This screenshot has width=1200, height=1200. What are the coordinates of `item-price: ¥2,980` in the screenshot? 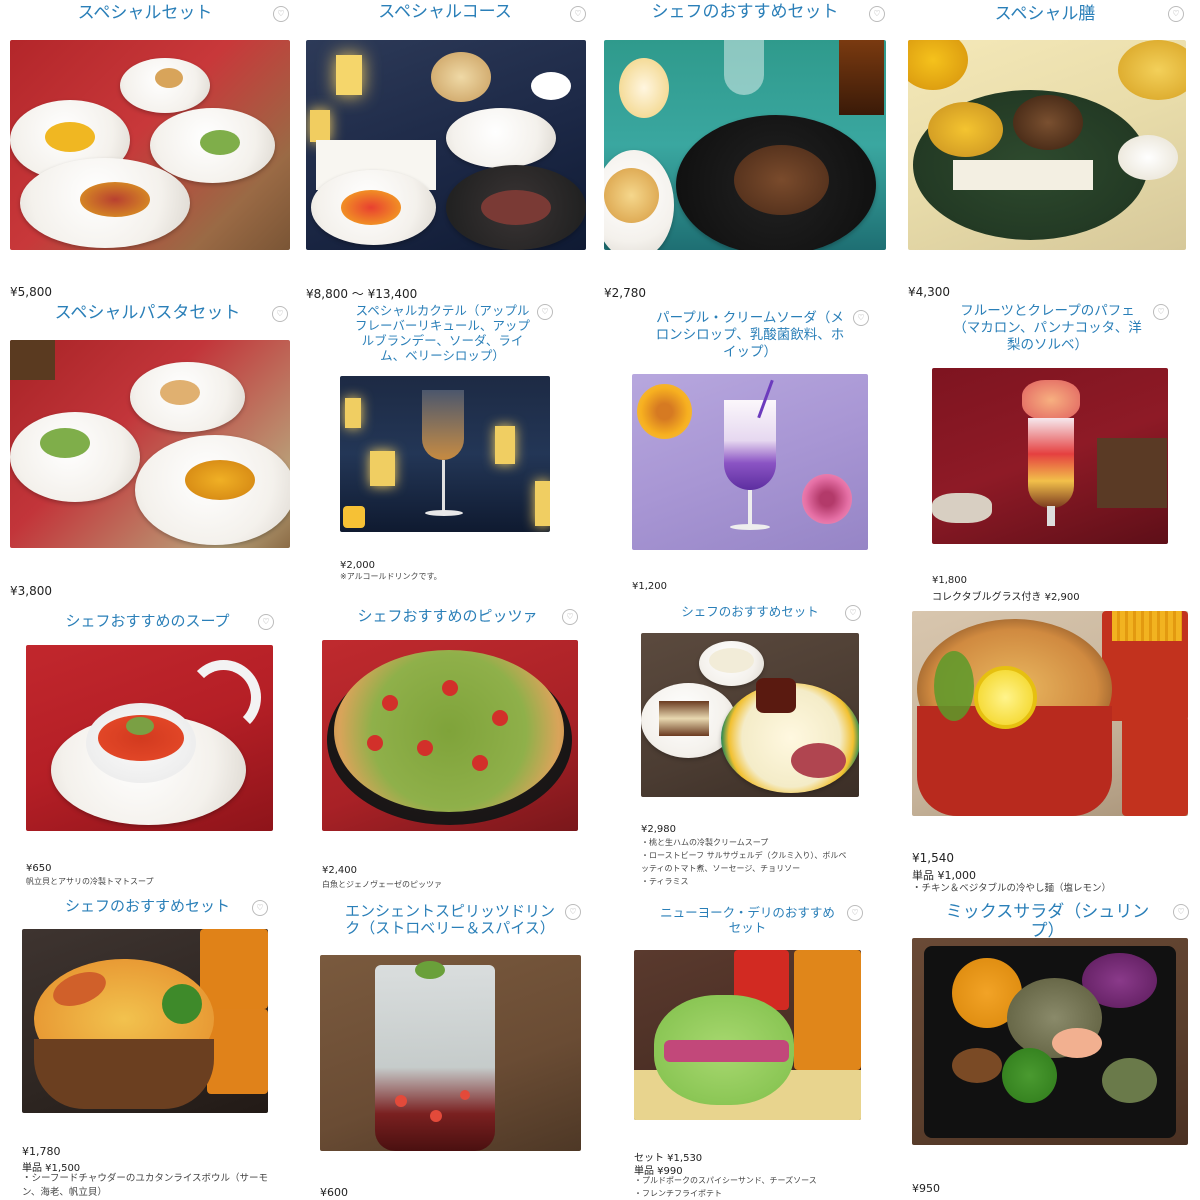 It's located at (658, 829).